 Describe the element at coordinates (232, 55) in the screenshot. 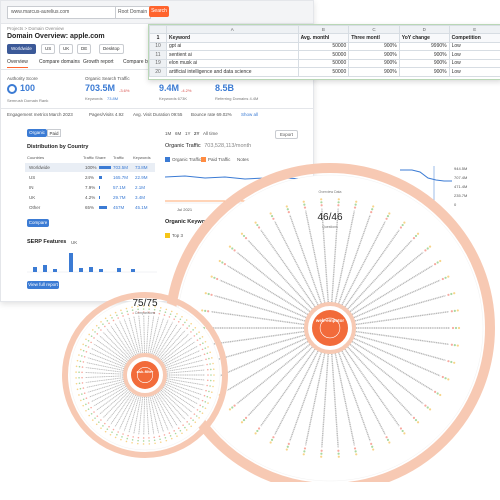

I see `keyword-cell: sentient ai` at that location.